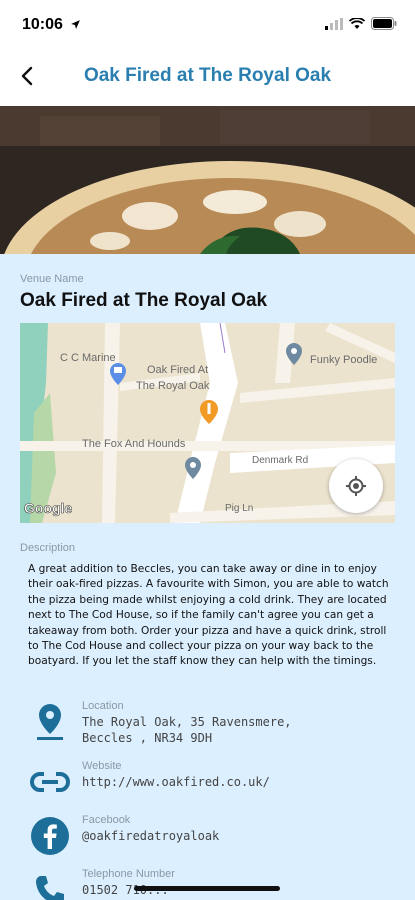 Image resolution: width=415 pixels, height=900 pixels. What do you see at coordinates (106, 820) in the screenshot?
I see `facebook-label: Facebook` at bounding box center [106, 820].